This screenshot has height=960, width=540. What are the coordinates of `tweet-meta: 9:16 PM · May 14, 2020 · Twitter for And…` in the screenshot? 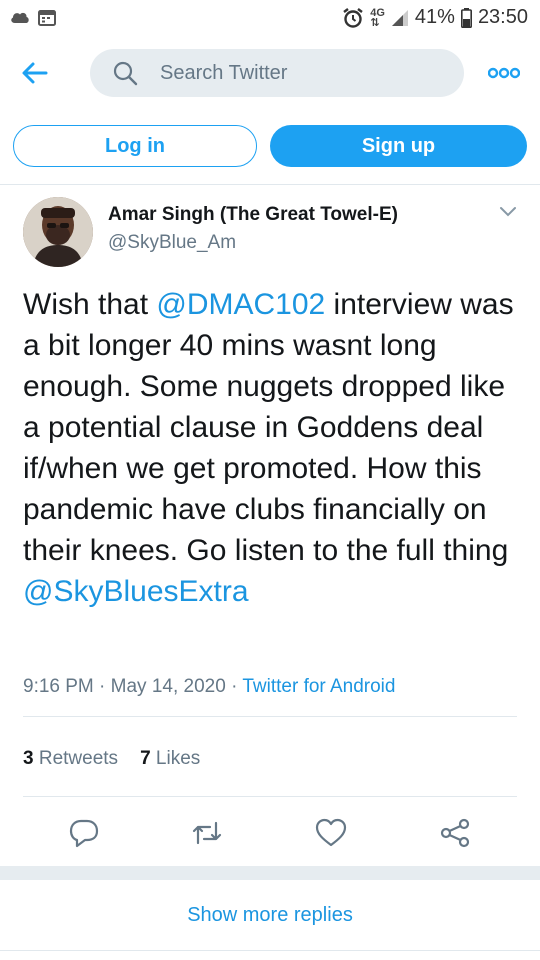 It's located at (209, 687).